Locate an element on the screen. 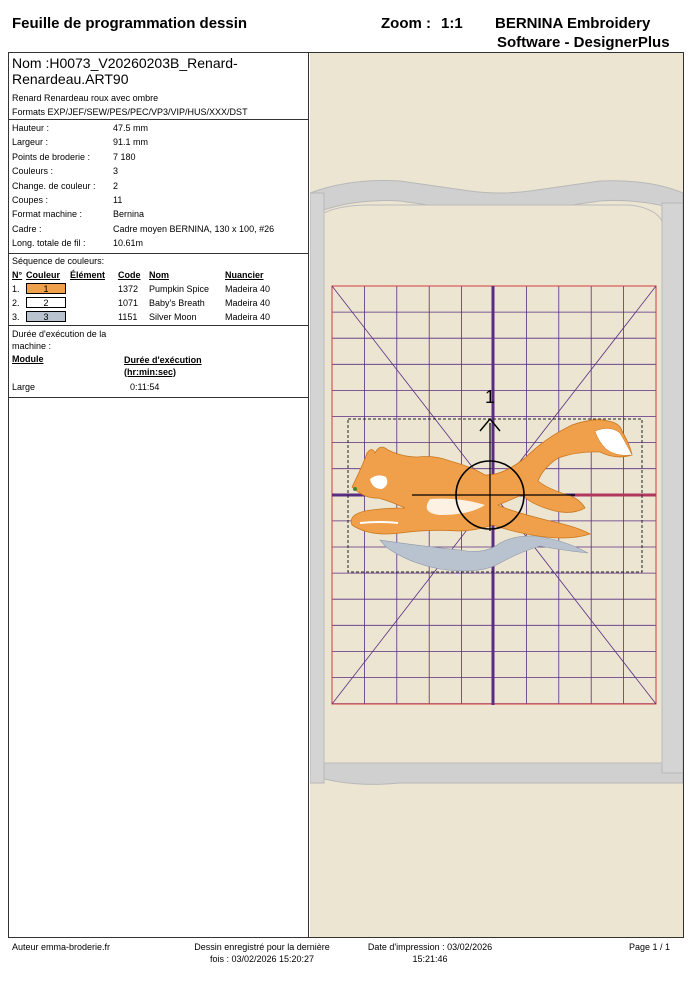 The width and height of the screenshot is (692, 981). duration-title-line-1: Durée d'exécution de la is located at coordinates (59, 333).